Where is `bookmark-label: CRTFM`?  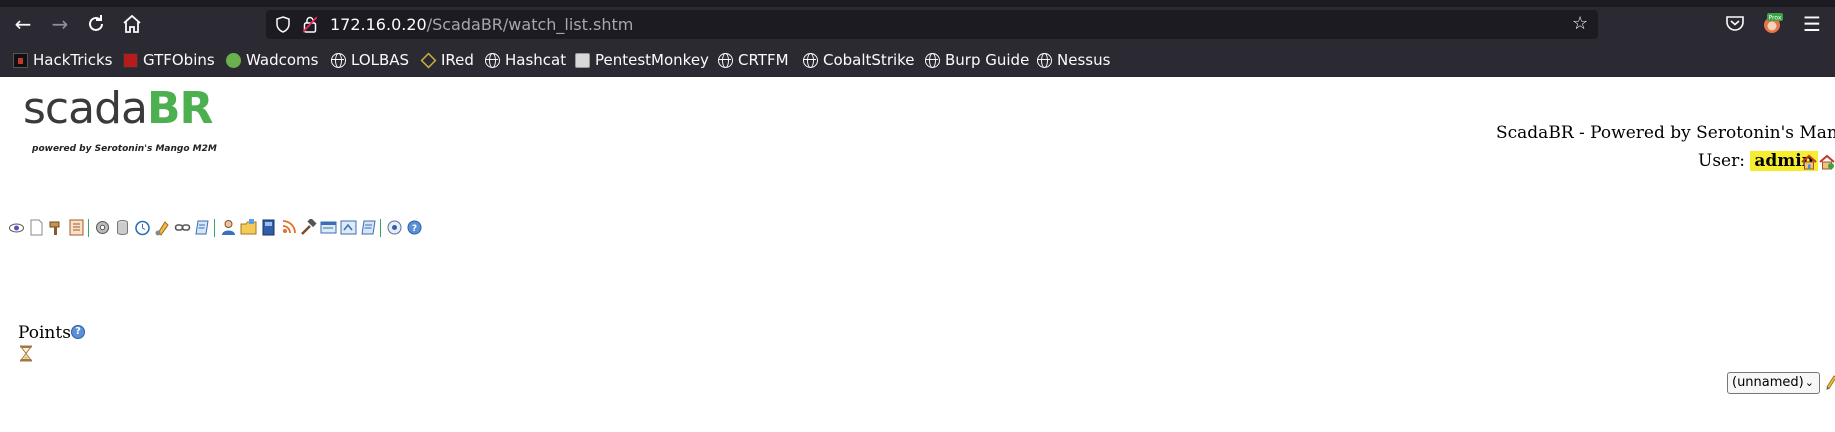
bookmark-label: CRTFM is located at coordinates (763, 60).